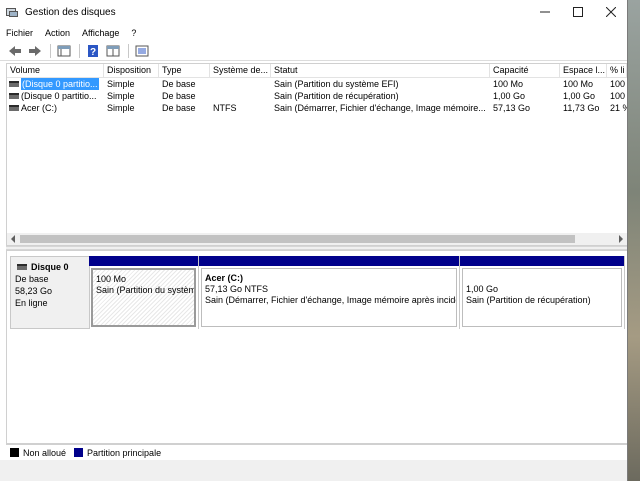  What do you see at coordinates (482, 289) in the screenshot?
I see `partition-size: 1,00 Go` at bounding box center [482, 289].